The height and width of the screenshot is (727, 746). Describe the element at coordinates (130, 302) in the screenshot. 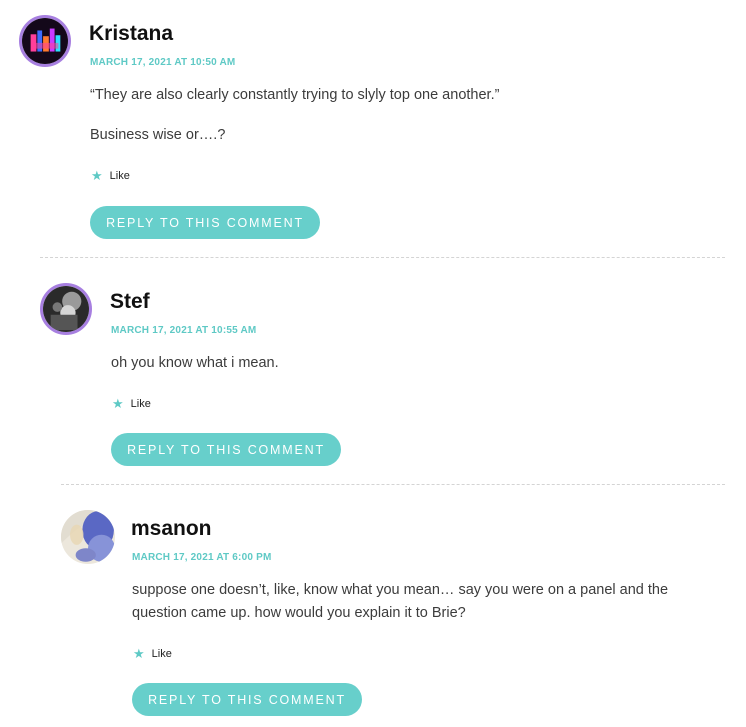

I see `comment-author: Stef` at that location.